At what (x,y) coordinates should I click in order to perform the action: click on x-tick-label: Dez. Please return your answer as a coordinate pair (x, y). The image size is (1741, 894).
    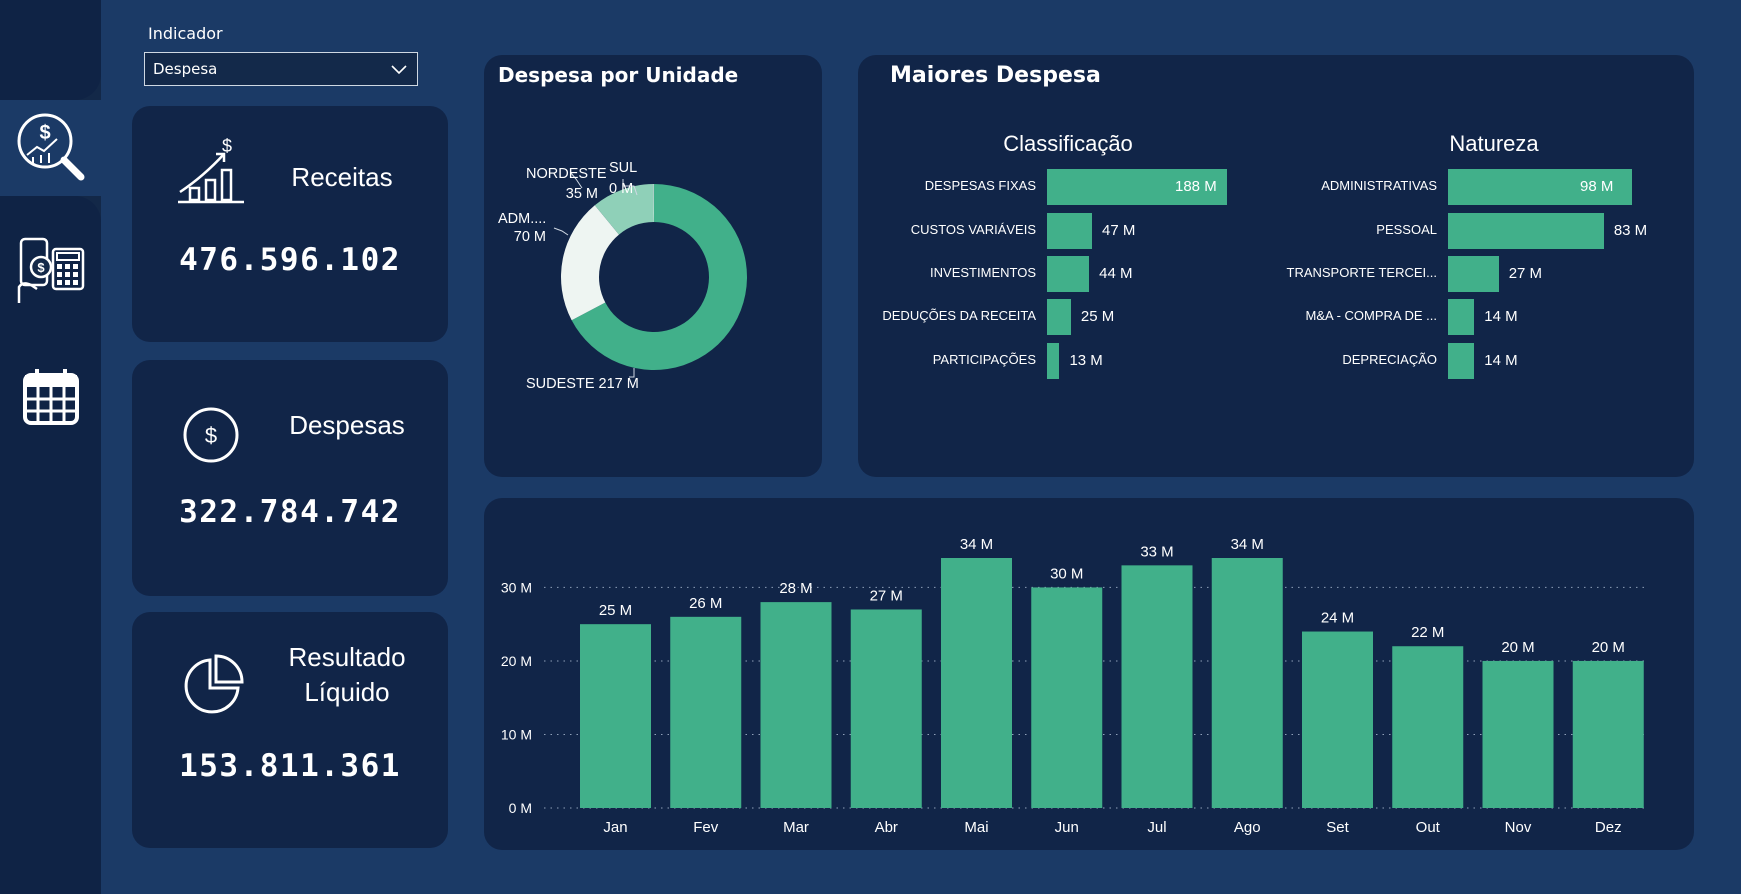
    Looking at the image, I should click on (1608, 827).